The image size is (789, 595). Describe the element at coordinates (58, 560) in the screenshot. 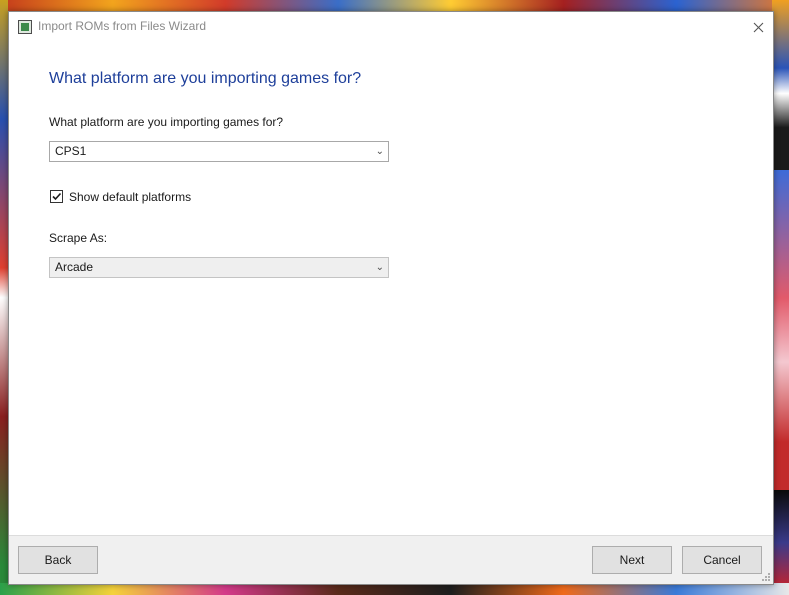

I see `back-button: Back` at that location.